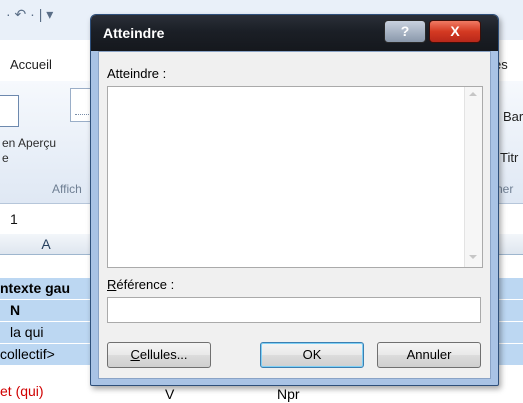 This screenshot has height=403, width=523. What do you see at coordinates (46, 391) in the screenshot?
I see `cell-row-5: et (qui)` at bounding box center [46, 391].